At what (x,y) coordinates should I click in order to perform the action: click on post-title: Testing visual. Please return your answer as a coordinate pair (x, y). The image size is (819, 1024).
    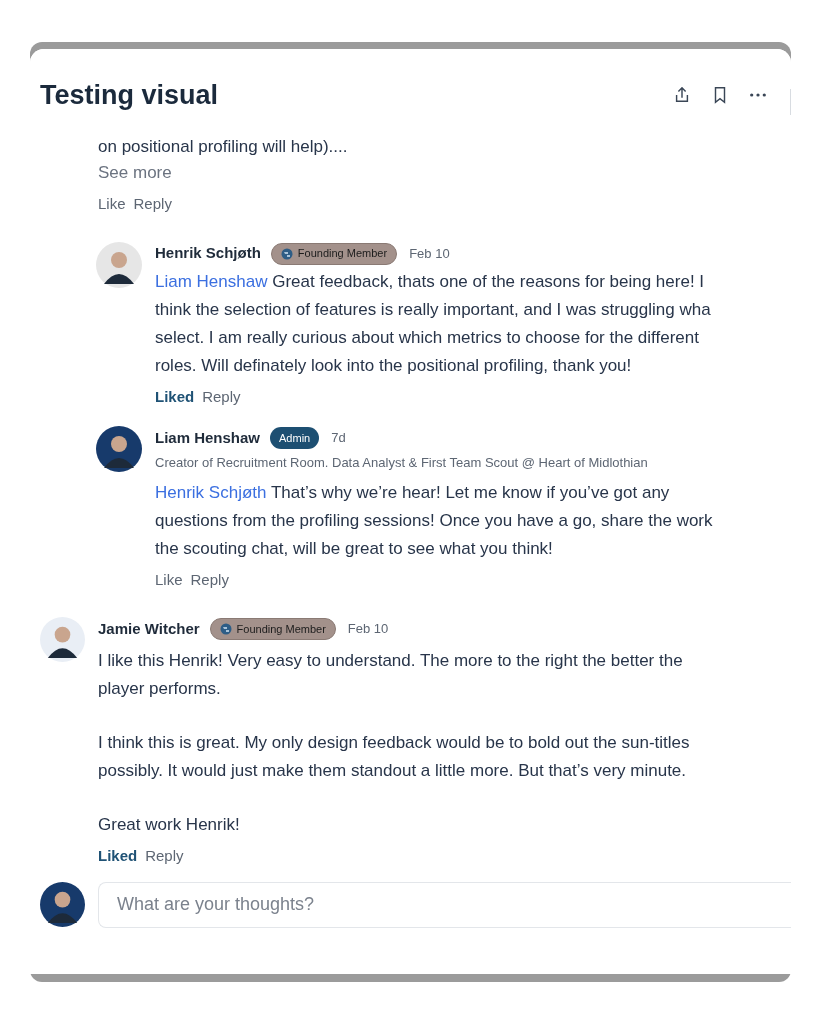
    Looking at the image, I should click on (129, 95).